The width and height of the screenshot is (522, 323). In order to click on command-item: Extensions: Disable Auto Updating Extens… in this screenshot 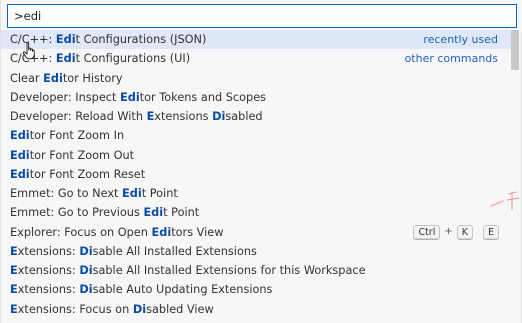, I will do `click(257, 289)`.